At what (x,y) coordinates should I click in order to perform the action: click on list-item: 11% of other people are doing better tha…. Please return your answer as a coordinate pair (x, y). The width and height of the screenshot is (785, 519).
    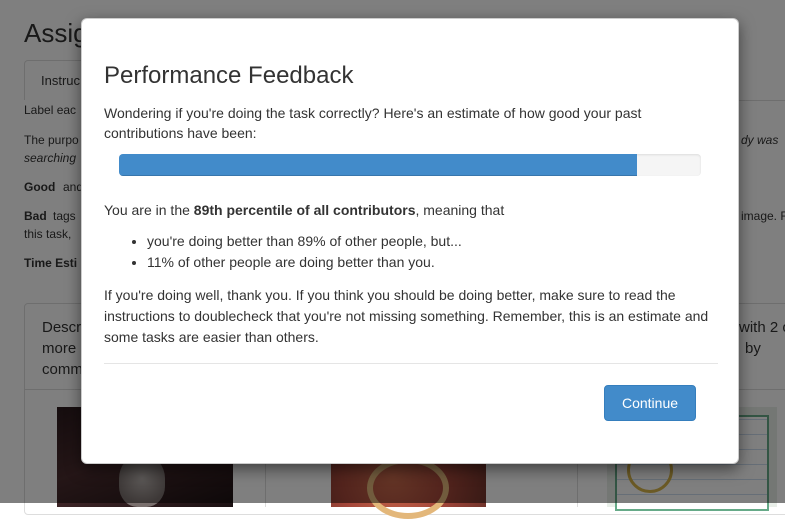
    Looking at the image, I should click on (304, 262).